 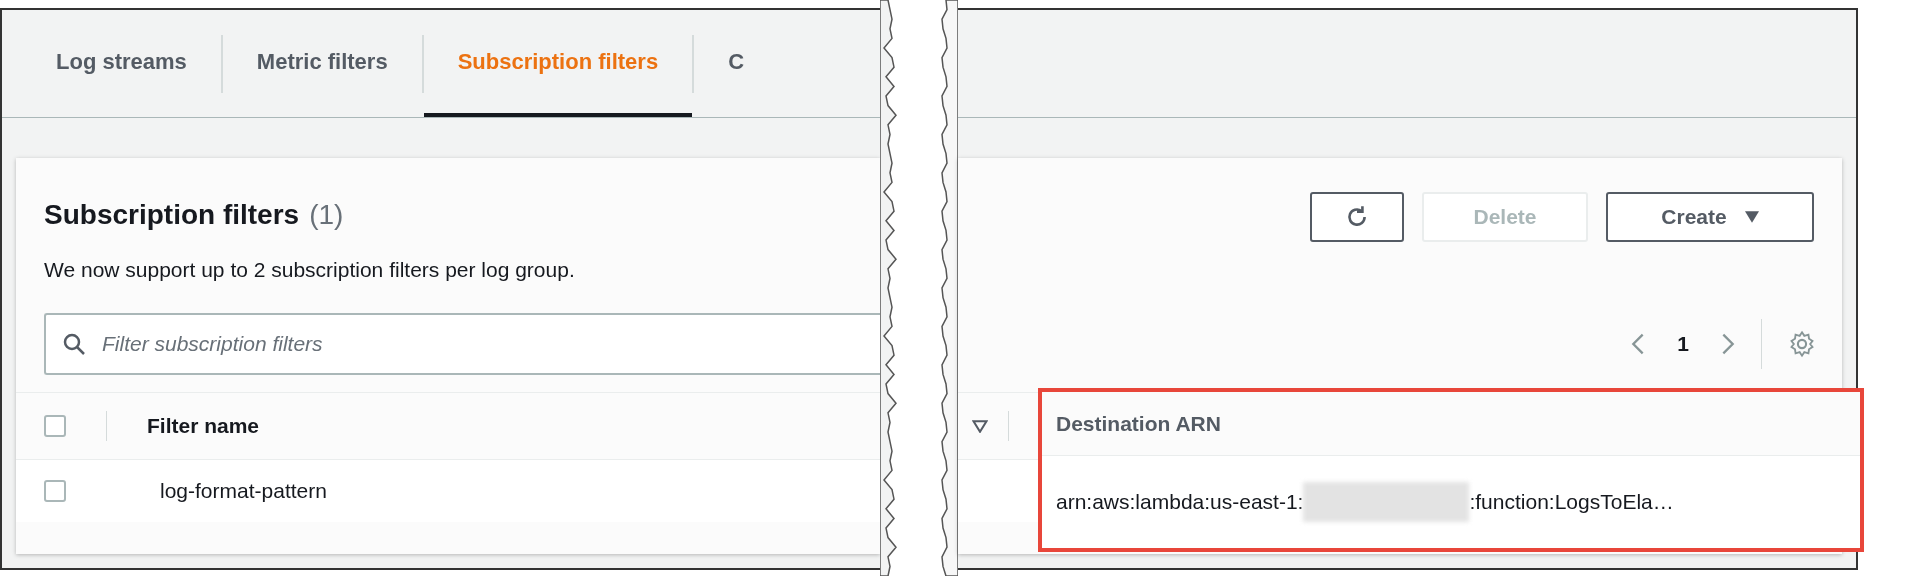 What do you see at coordinates (322, 63) in the screenshot?
I see `tab: Metric filters` at bounding box center [322, 63].